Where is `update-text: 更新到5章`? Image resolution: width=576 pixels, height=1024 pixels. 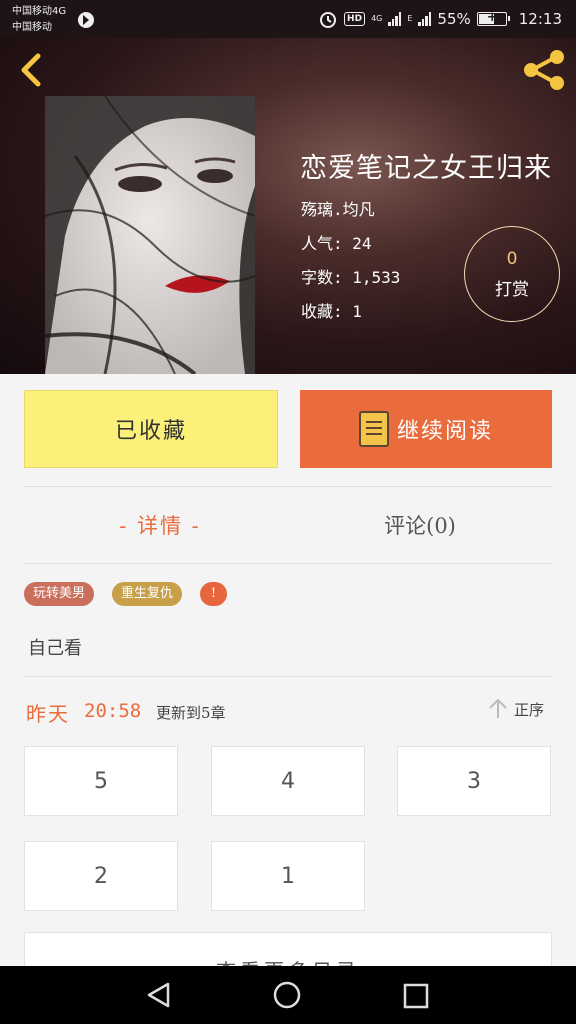
update-text: 更新到5章 is located at coordinates (191, 713).